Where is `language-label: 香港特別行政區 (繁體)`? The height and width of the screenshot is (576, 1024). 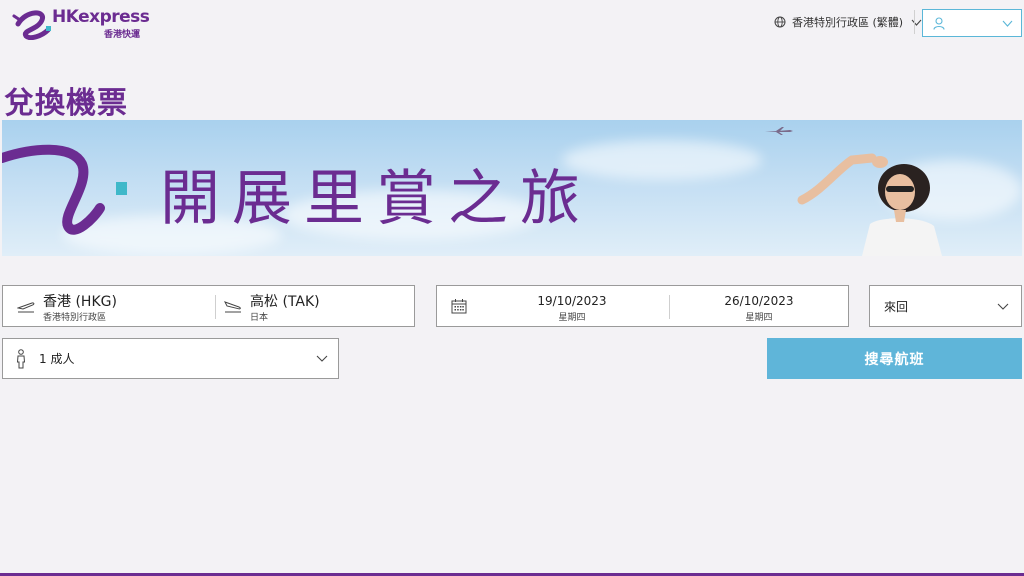
language-label: 香港特別行政區 (繁體) is located at coordinates (848, 22).